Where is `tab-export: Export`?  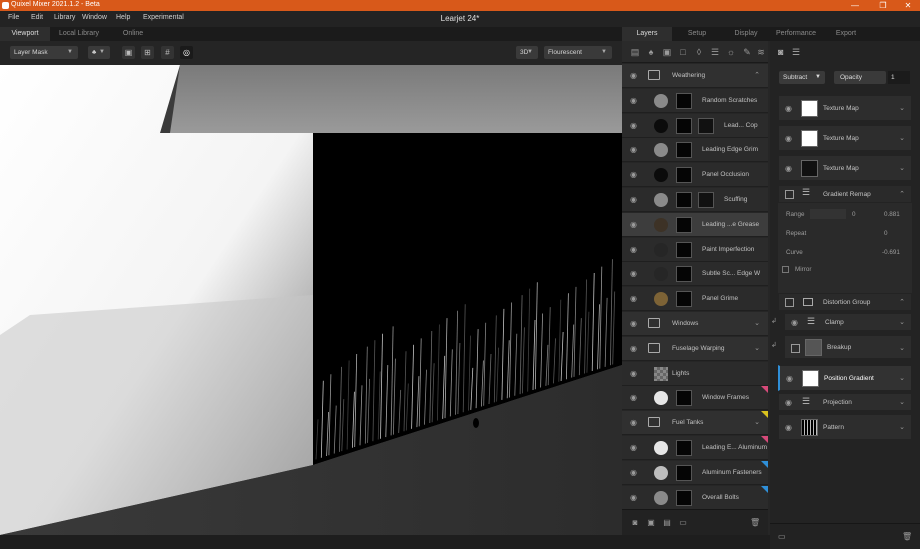
tab-export: Export is located at coordinates (846, 34).